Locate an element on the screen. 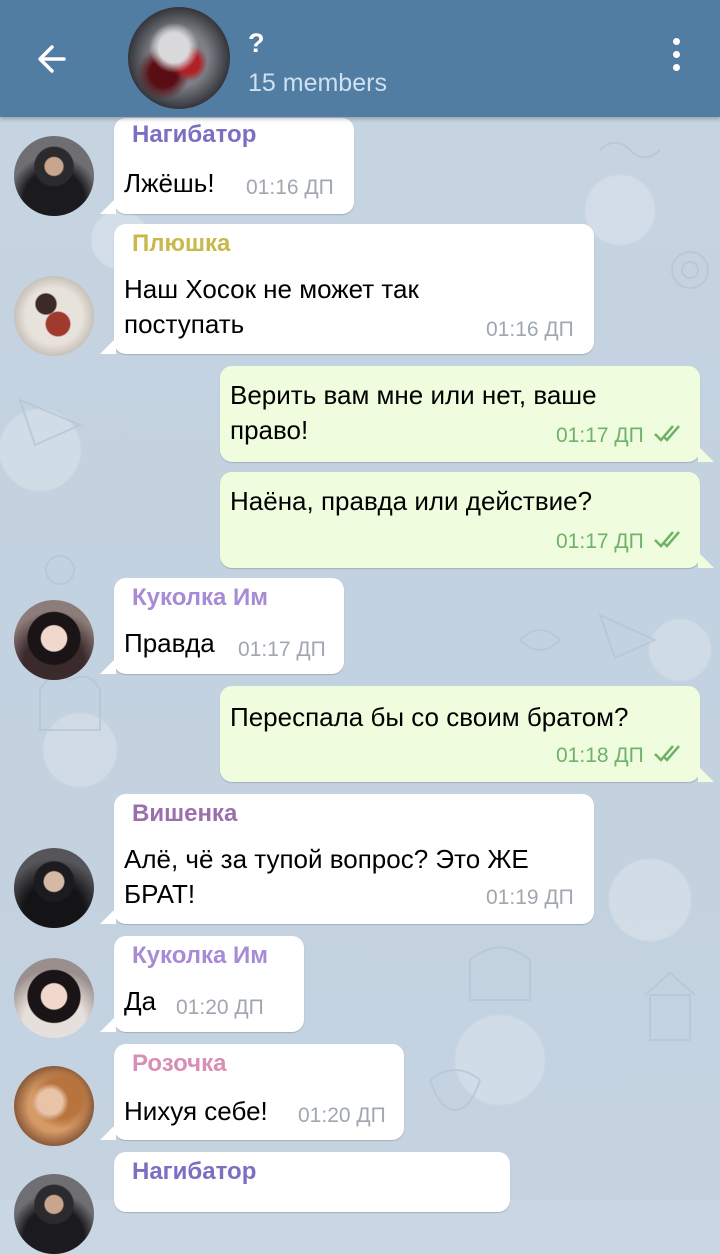  message-text: Да is located at coordinates (140, 1001).